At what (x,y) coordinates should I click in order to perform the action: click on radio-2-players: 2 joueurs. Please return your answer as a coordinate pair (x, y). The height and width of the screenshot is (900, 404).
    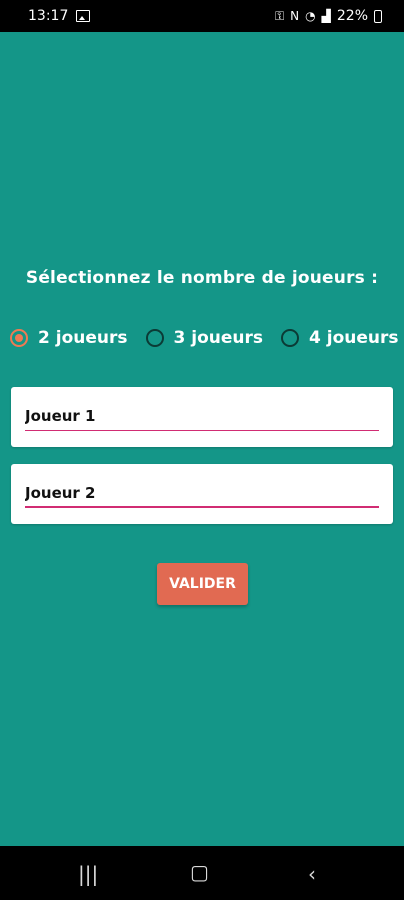
    Looking at the image, I should click on (69, 338).